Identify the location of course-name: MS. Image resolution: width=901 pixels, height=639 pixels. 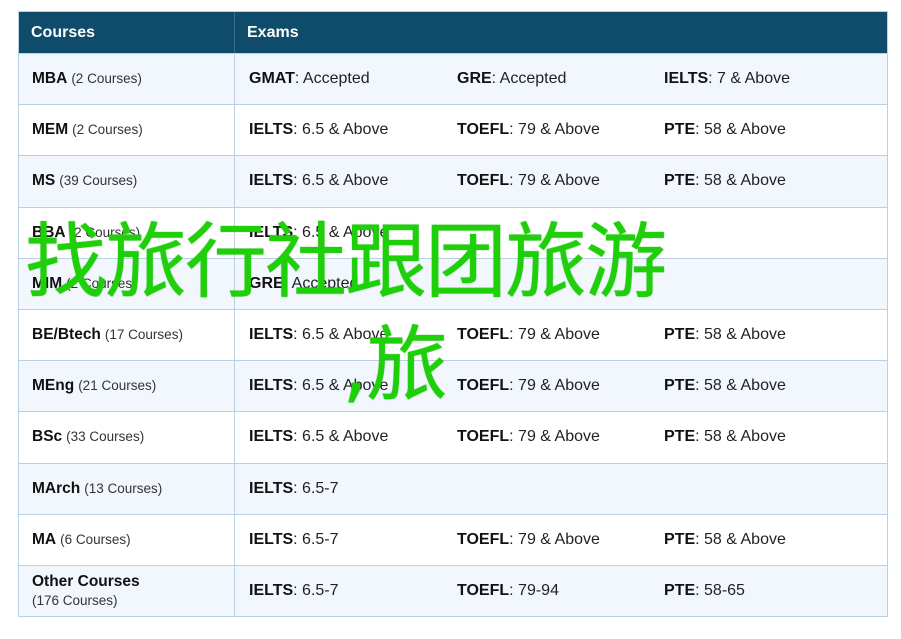
(43, 180).